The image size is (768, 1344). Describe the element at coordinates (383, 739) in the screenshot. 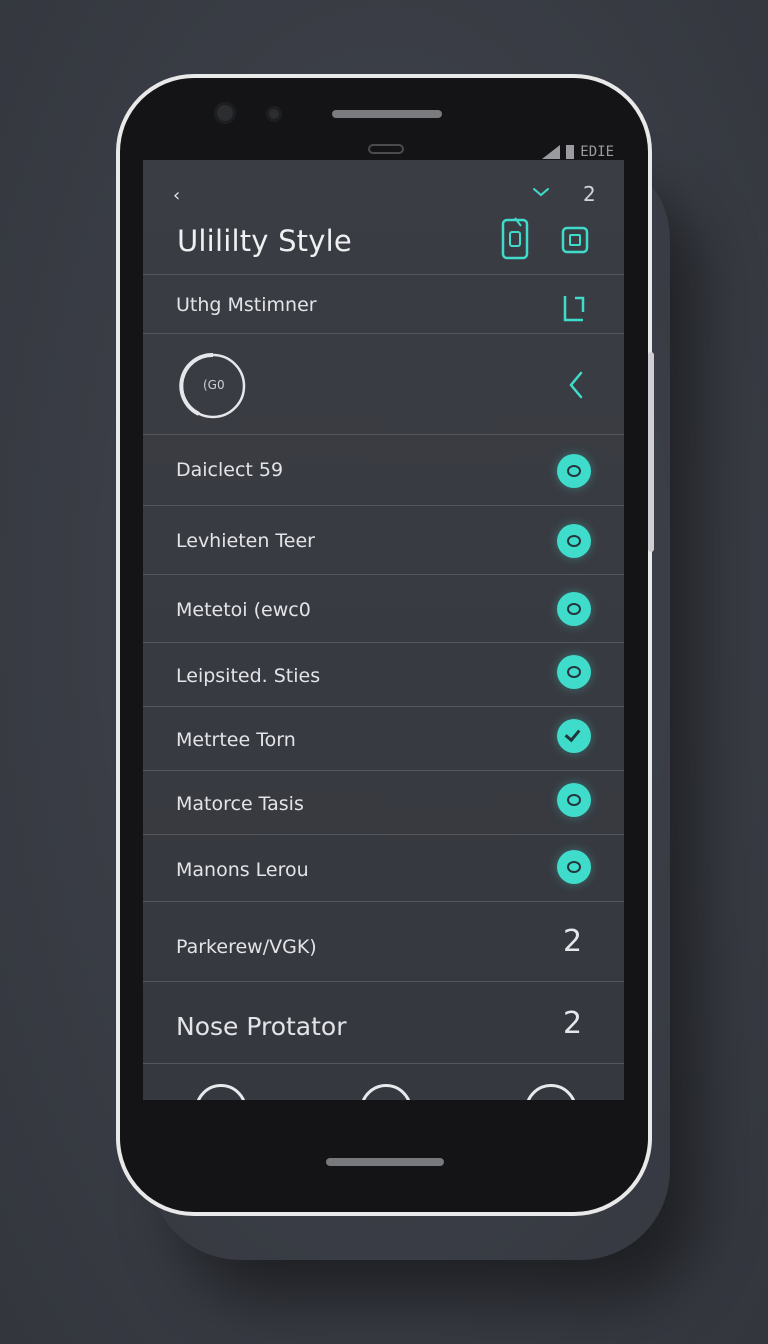

I see `list-item: Metrtee Torn` at that location.